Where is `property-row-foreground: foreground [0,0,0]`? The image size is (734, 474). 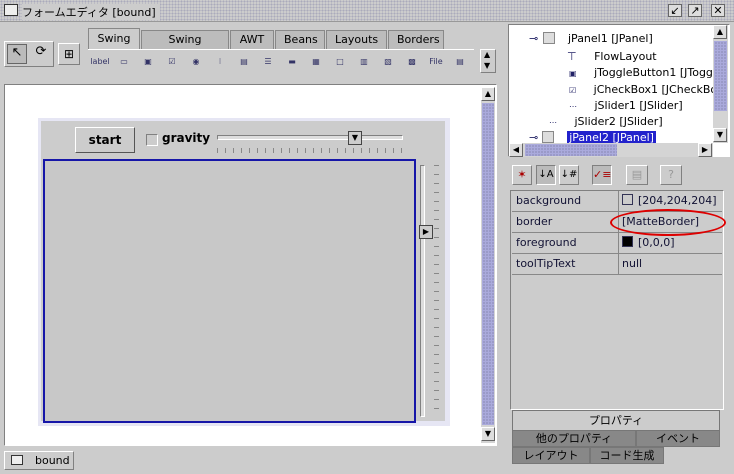 property-row-foreground: foreground [0,0,0] is located at coordinates (617, 243).